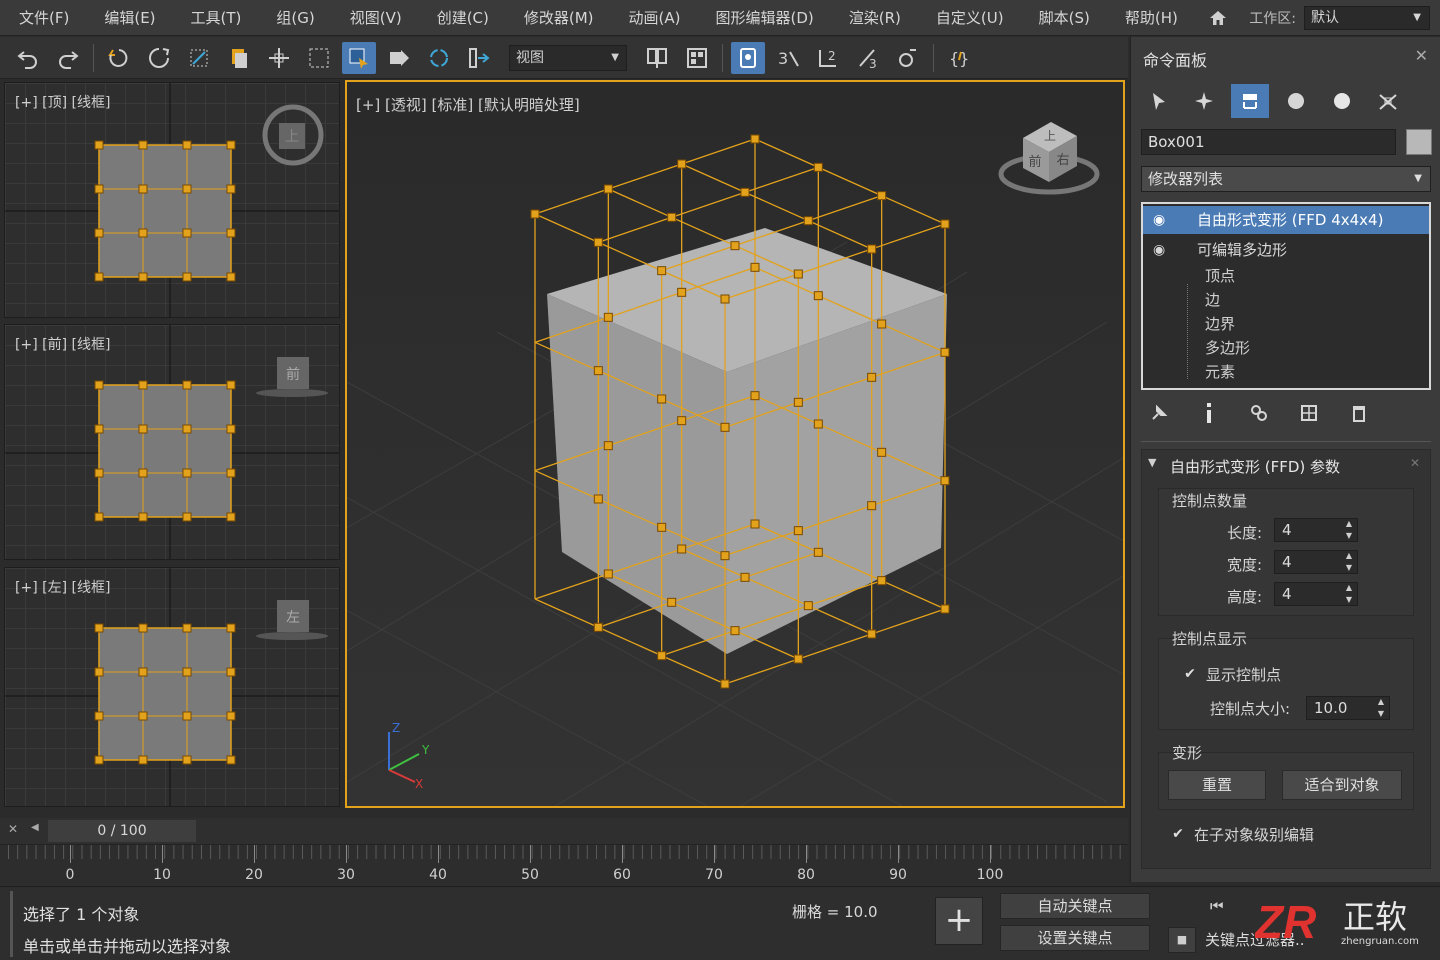  What do you see at coordinates (1063, 18) in the screenshot?
I see `menu-scripting: 脚本(S)` at bounding box center [1063, 18].